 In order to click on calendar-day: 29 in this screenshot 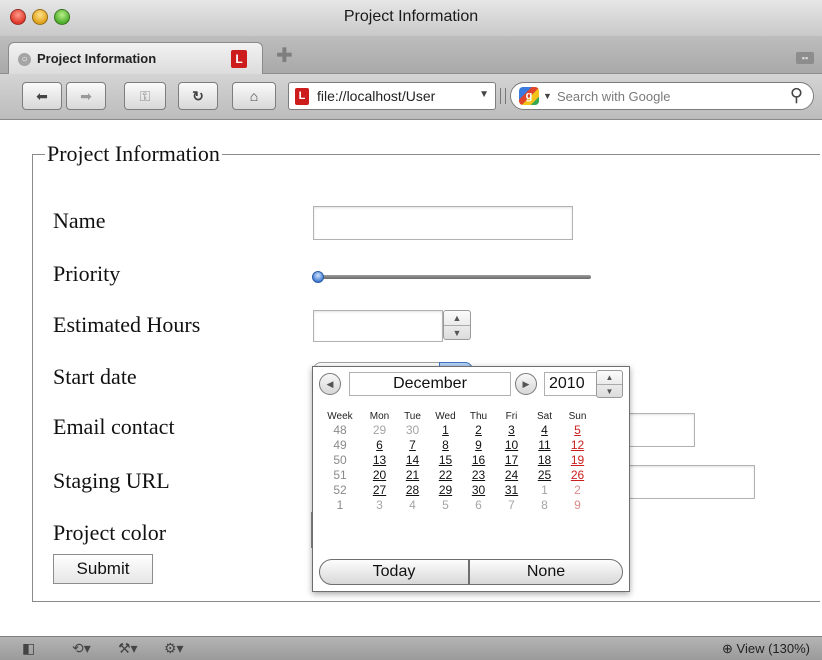, I will do `click(445, 490)`.